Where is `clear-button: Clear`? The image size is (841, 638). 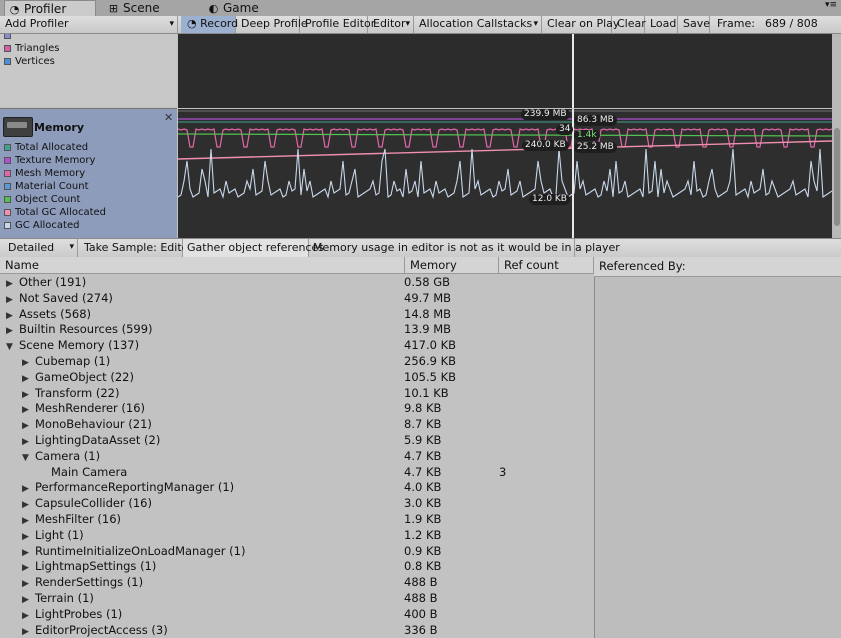
clear-button: Clear is located at coordinates (629, 24).